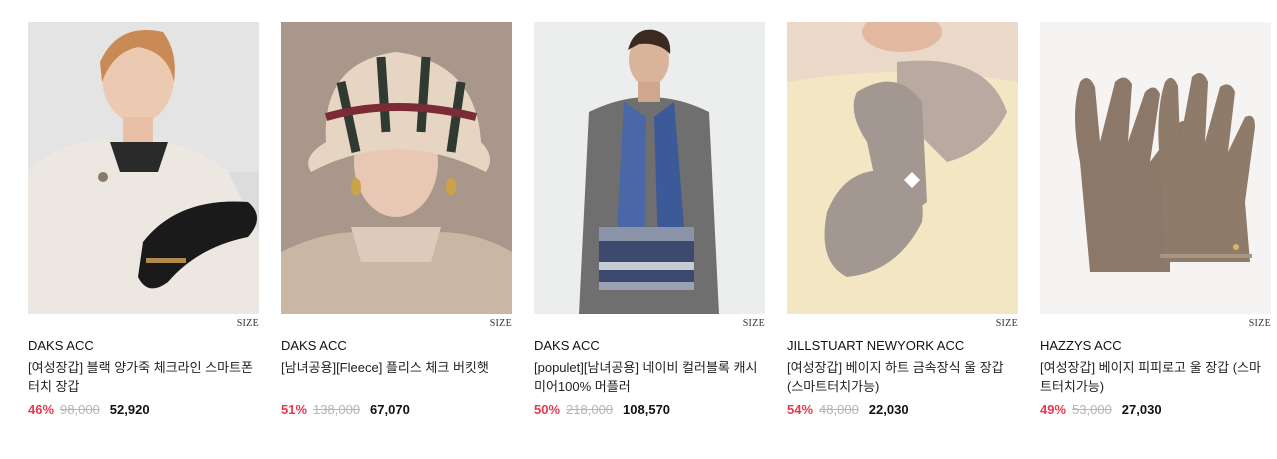  I want to click on product-name: [여성장갑] 블랙 양가죽 체크라인 스마트폰 터치 장갑, so click(143, 377).